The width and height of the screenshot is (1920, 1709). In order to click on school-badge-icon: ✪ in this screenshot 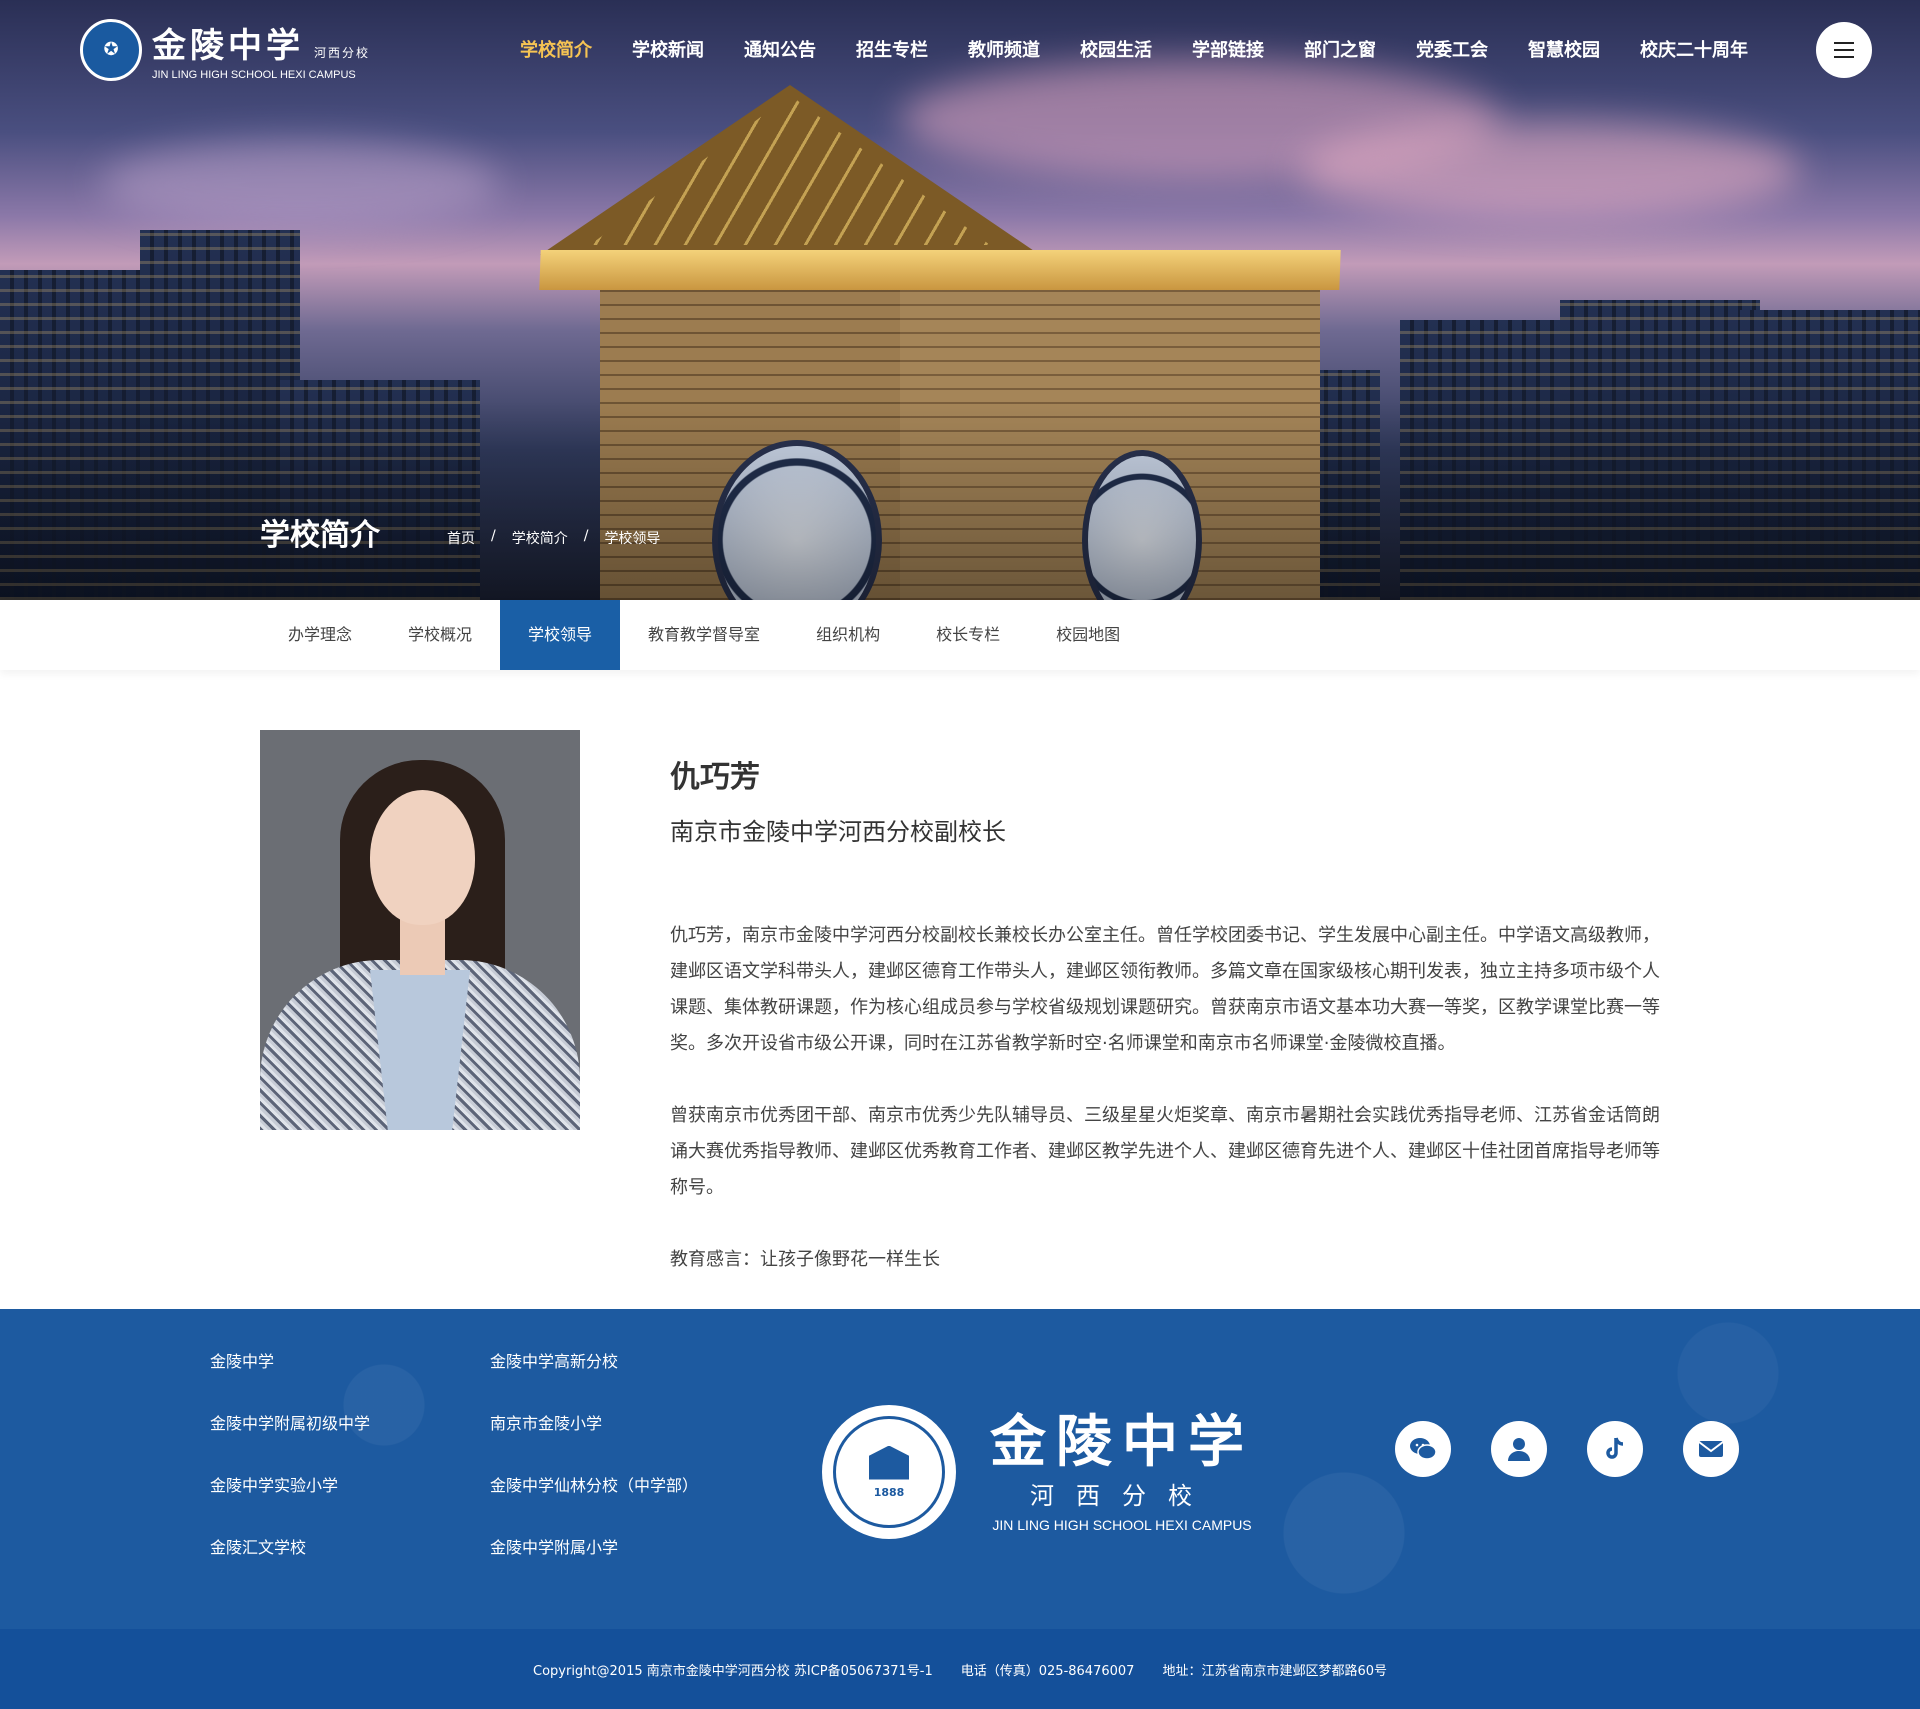, I will do `click(111, 49)`.